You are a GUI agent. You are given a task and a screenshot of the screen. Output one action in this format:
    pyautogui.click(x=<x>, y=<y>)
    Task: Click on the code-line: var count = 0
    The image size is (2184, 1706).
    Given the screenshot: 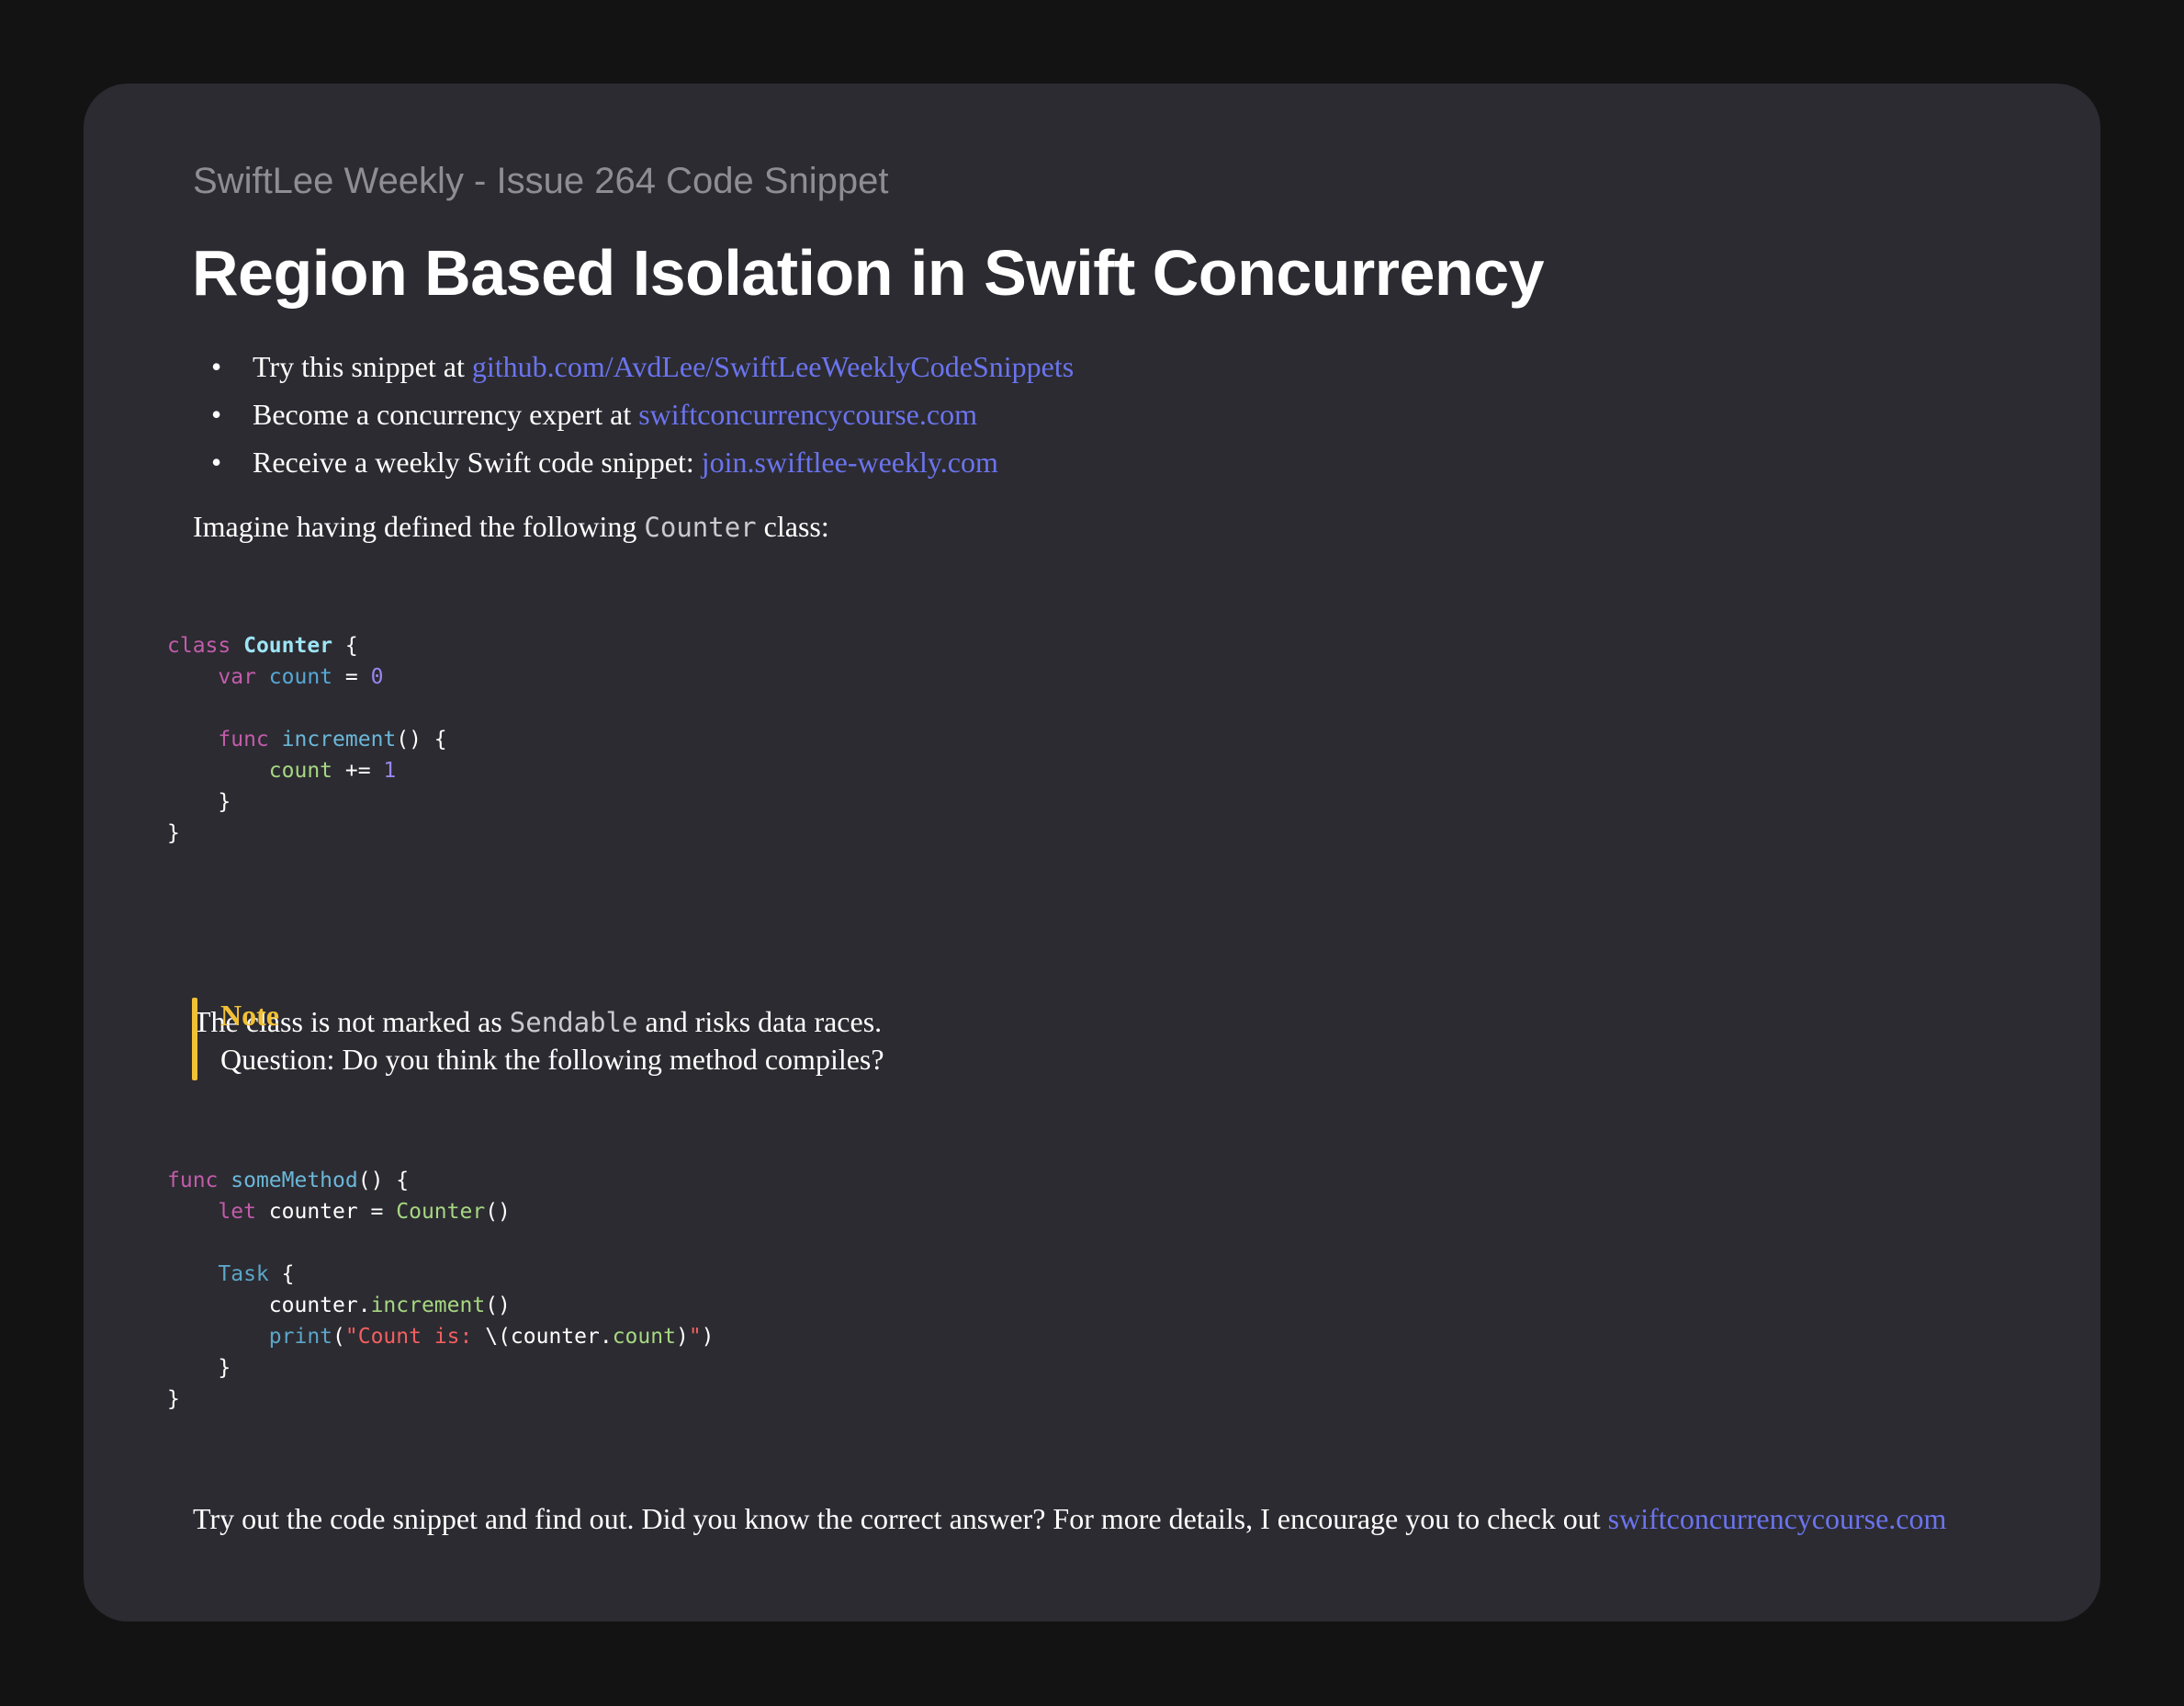 What is the action you would take?
    pyautogui.click(x=301, y=677)
    